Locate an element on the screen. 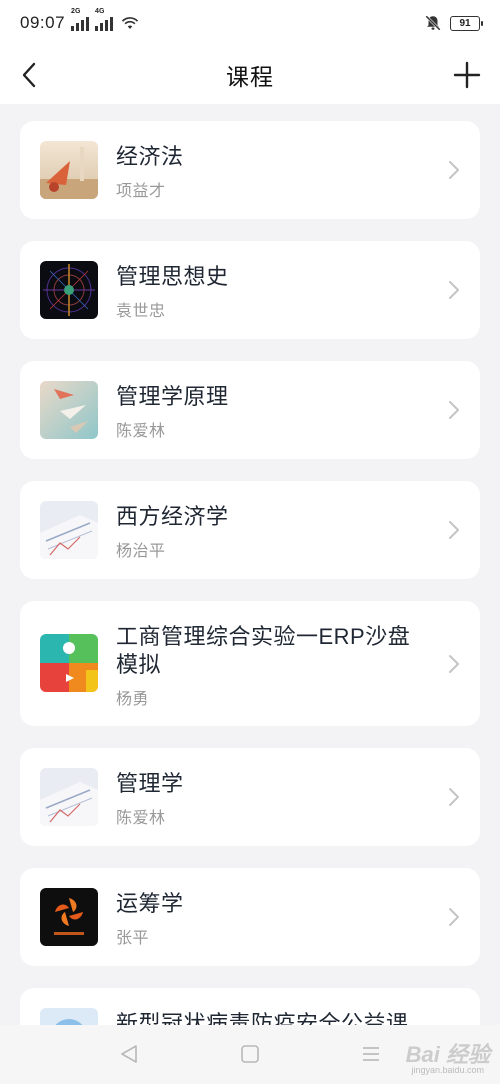  course-name: 新型冠状病毒防疫安全公益课 is located at coordinates (262, 1018).